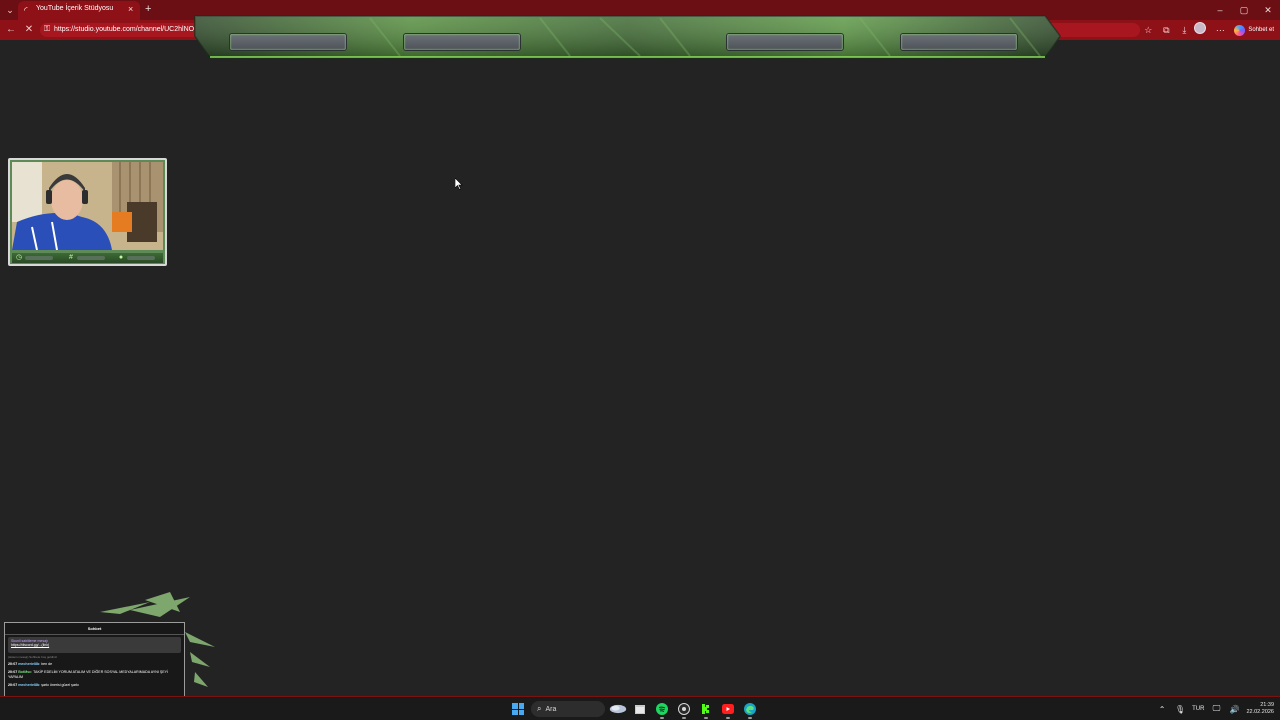 This screenshot has width=1280, height=720. What do you see at coordinates (33, 657) in the screenshot?
I see `chat-system-line: (sistem mesajı) Sohbete hoş geldiniz` at bounding box center [33, 657].